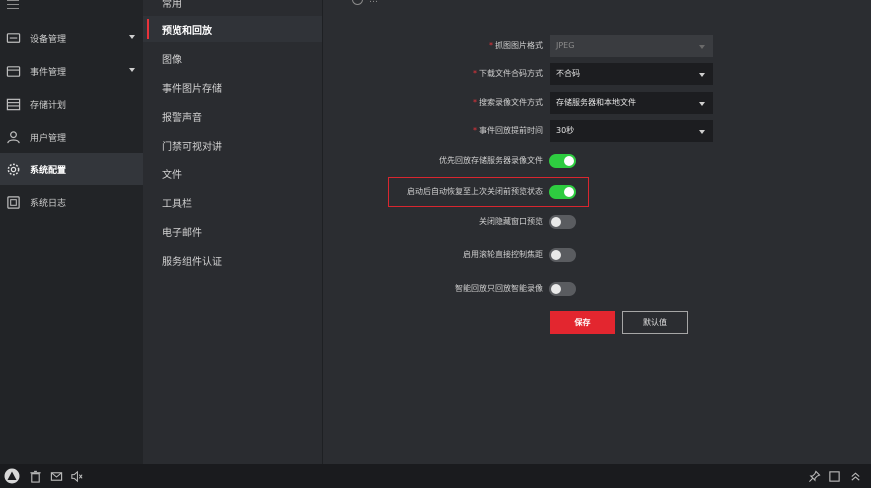 The width and height of the screenshot is (871, 488). Describe the element at coordinates (232, 202) in the screenshot. I see `submenu-item-toolbar: 工具栏` at that location.